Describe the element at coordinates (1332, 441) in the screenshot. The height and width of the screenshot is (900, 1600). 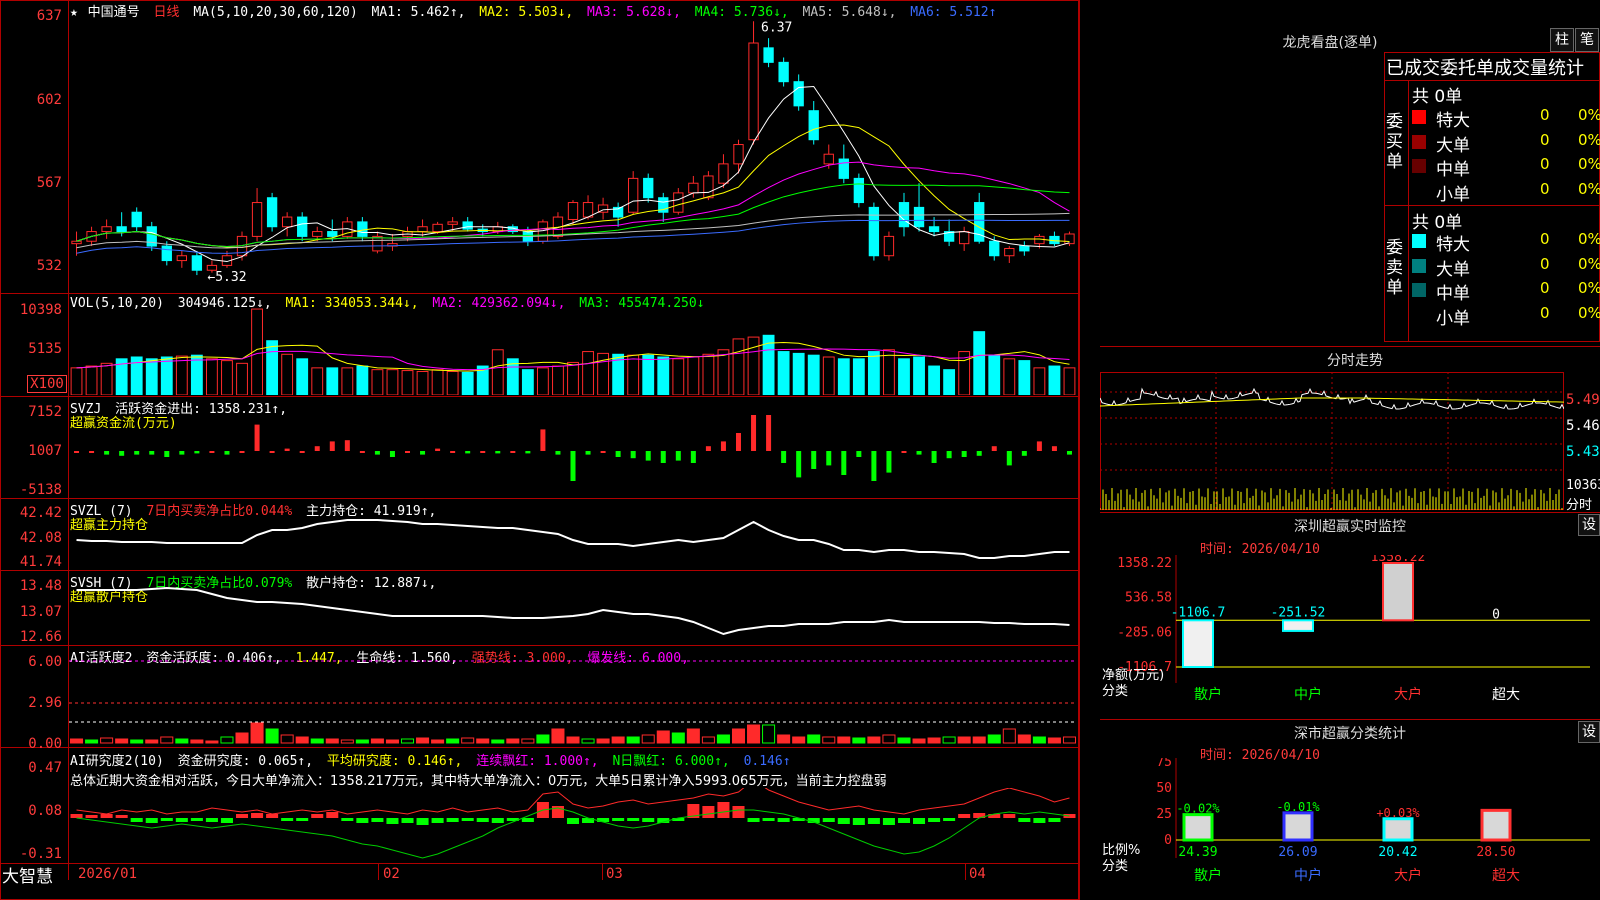
I see `intraday-chart` at that location.